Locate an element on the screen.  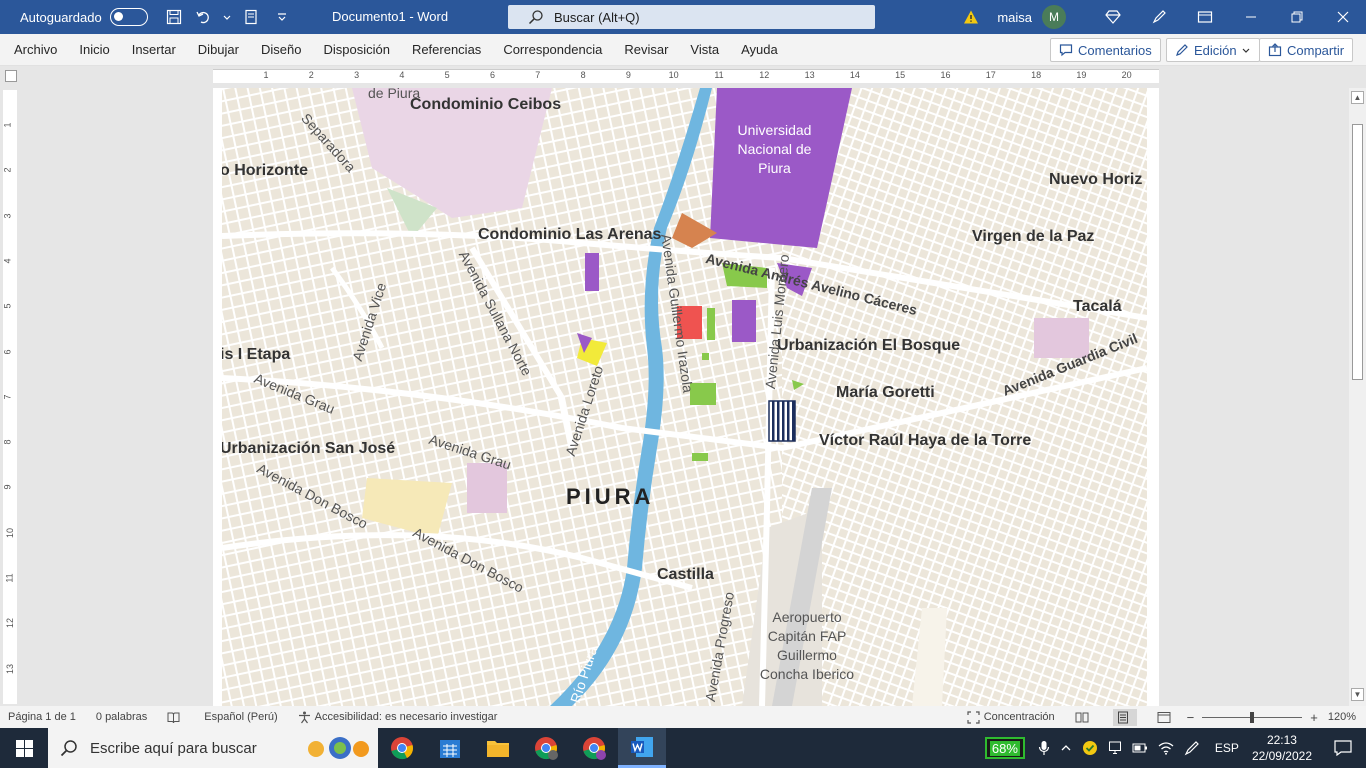
ruler-tick: 10 is located at coordinates (673, 75).